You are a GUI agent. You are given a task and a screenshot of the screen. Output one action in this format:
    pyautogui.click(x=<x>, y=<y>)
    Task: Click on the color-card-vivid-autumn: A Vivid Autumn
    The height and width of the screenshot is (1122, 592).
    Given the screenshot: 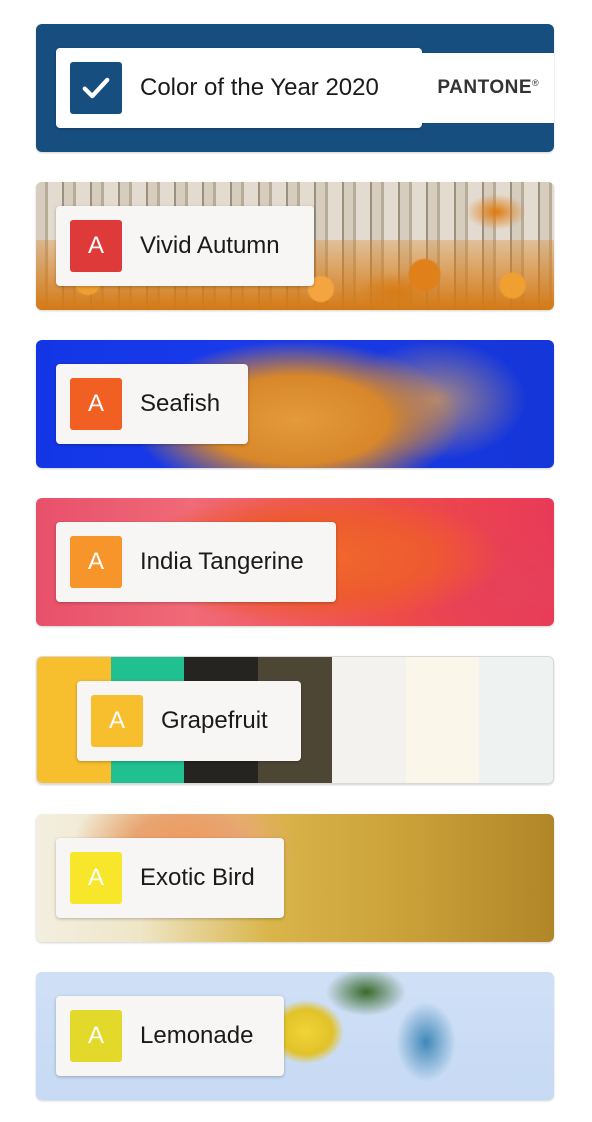 What is the action you would take?
    pyautogui.click(x=295, y=246)
    